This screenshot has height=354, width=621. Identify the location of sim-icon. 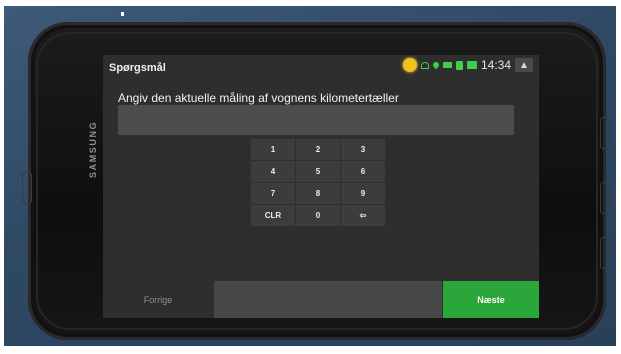
(459, 65).